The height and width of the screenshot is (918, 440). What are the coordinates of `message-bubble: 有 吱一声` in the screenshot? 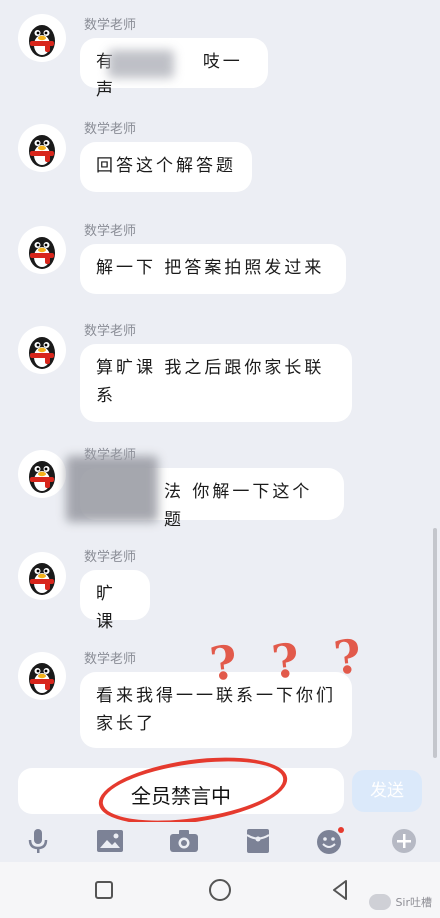 It's located at (174, 69).